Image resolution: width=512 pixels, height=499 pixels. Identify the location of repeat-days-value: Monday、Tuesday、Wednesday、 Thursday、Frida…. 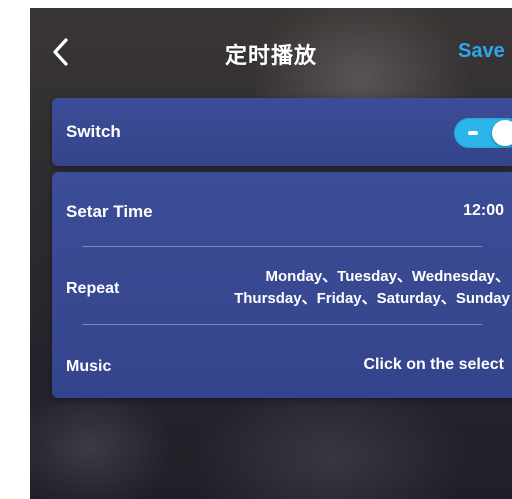
(326, 288).